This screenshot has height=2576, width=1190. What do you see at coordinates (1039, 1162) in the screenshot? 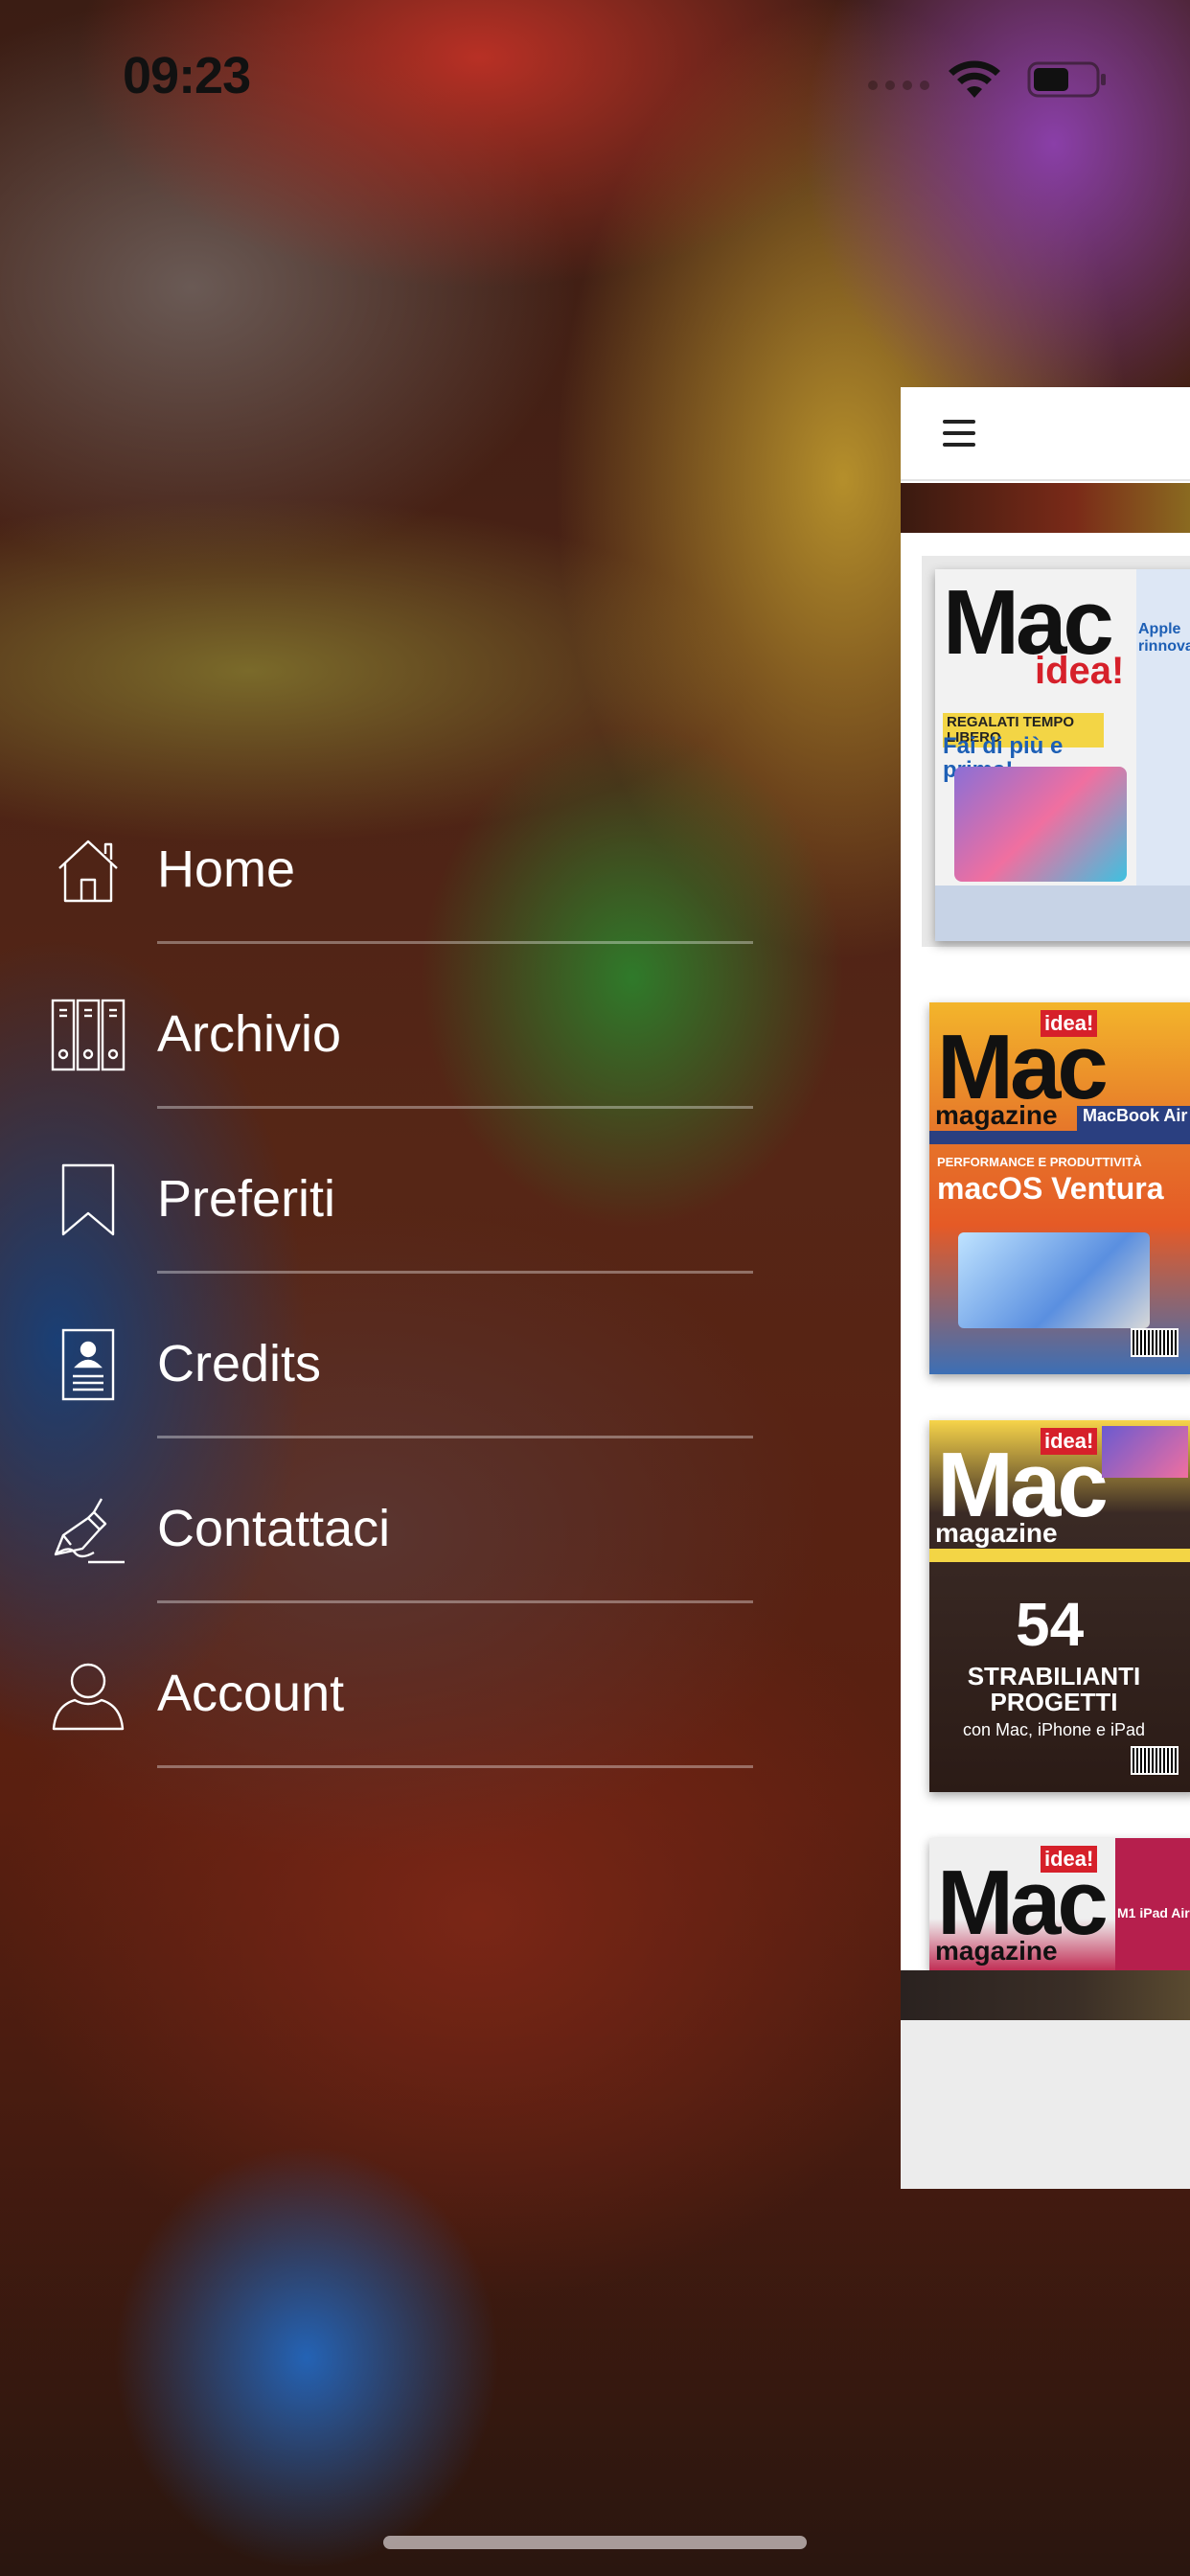
I see `cover-kicker: PERFORMANCE E PRODUTTIVITÀ` at bounding box center [1039, 1162].